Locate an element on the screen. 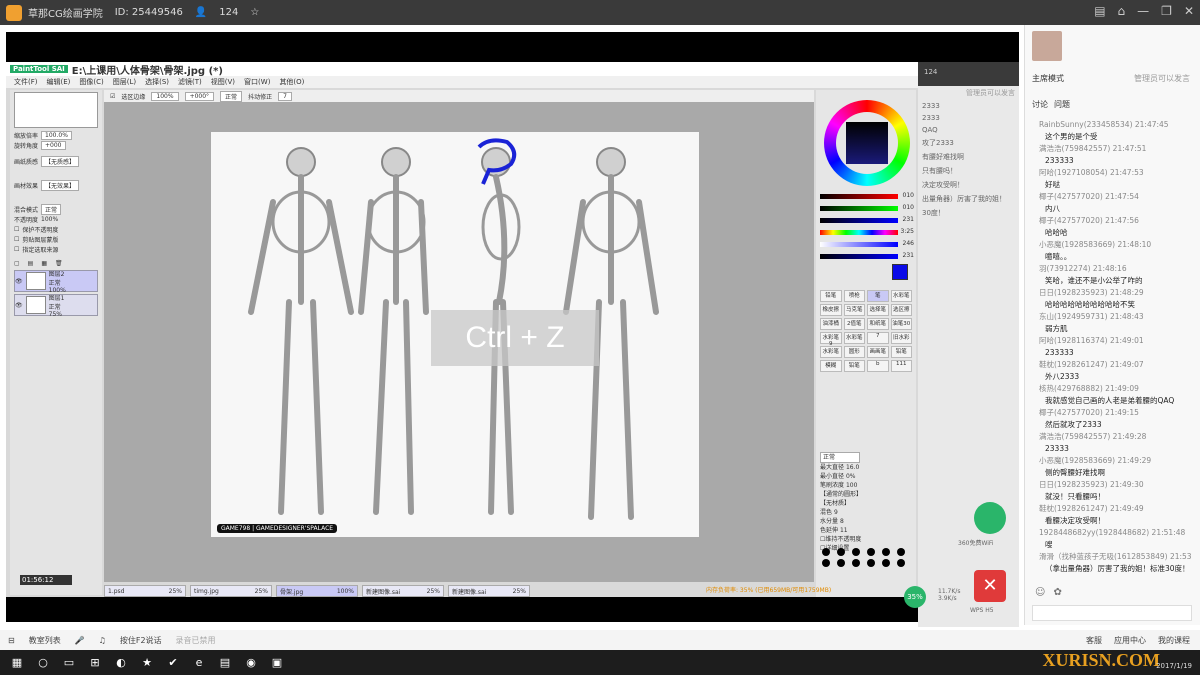 This screenshot has width=1200, height=675. density-value: 100 is located at coordinates (851, 485).